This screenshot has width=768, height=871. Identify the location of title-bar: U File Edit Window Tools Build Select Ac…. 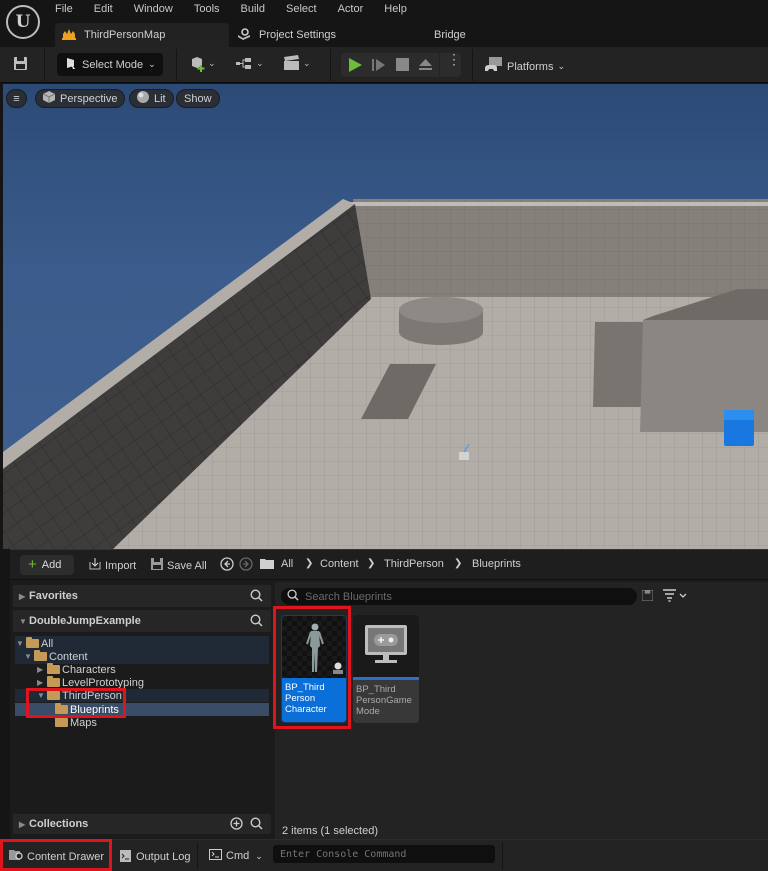
(384, 23).